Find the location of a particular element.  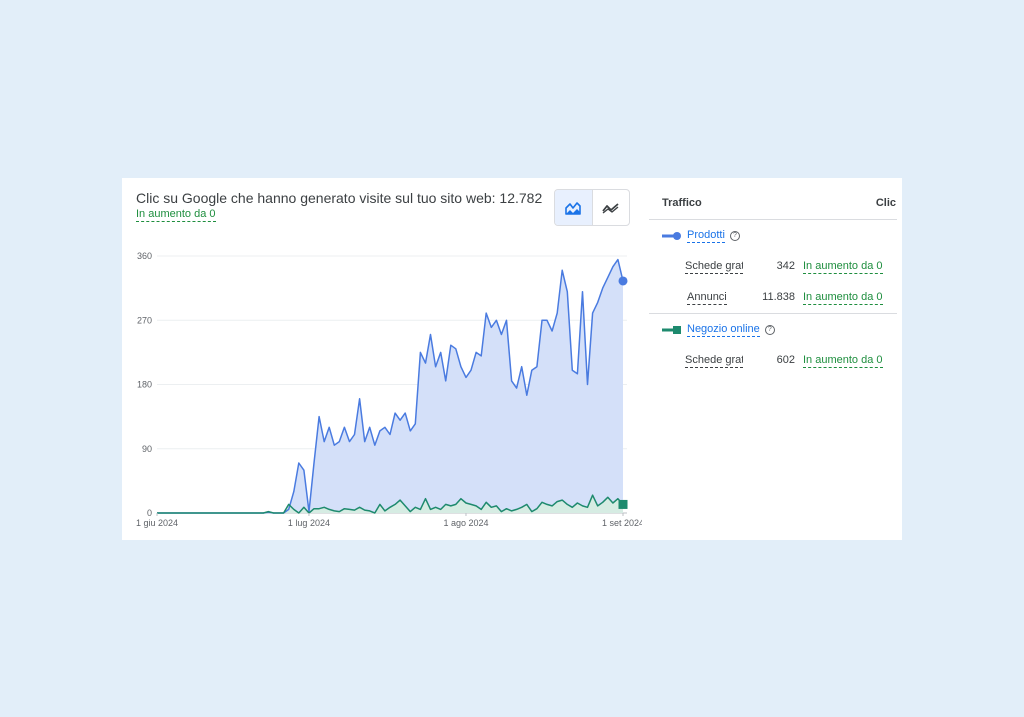

legend-circle-icon is located at coordinates (672, 236).